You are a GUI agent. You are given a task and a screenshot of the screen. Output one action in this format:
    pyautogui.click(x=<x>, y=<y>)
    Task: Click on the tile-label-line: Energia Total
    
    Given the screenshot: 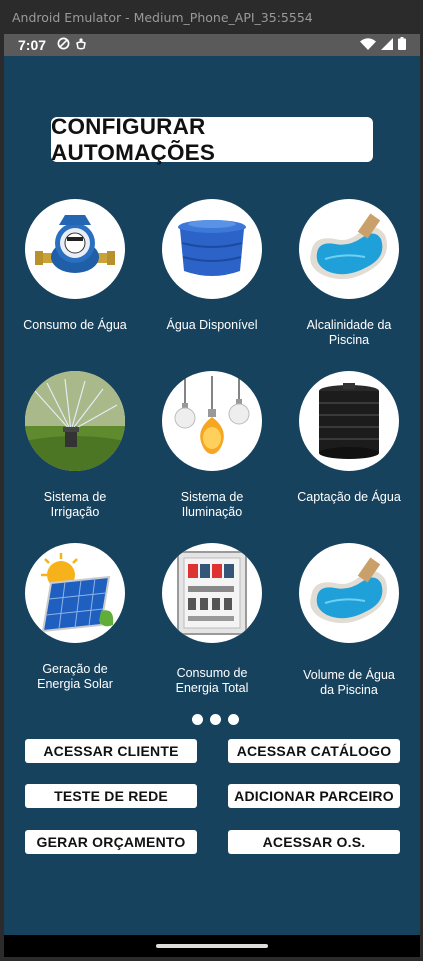 What is the action you would take?
    pyautogui.click(x=212, y=688)
    